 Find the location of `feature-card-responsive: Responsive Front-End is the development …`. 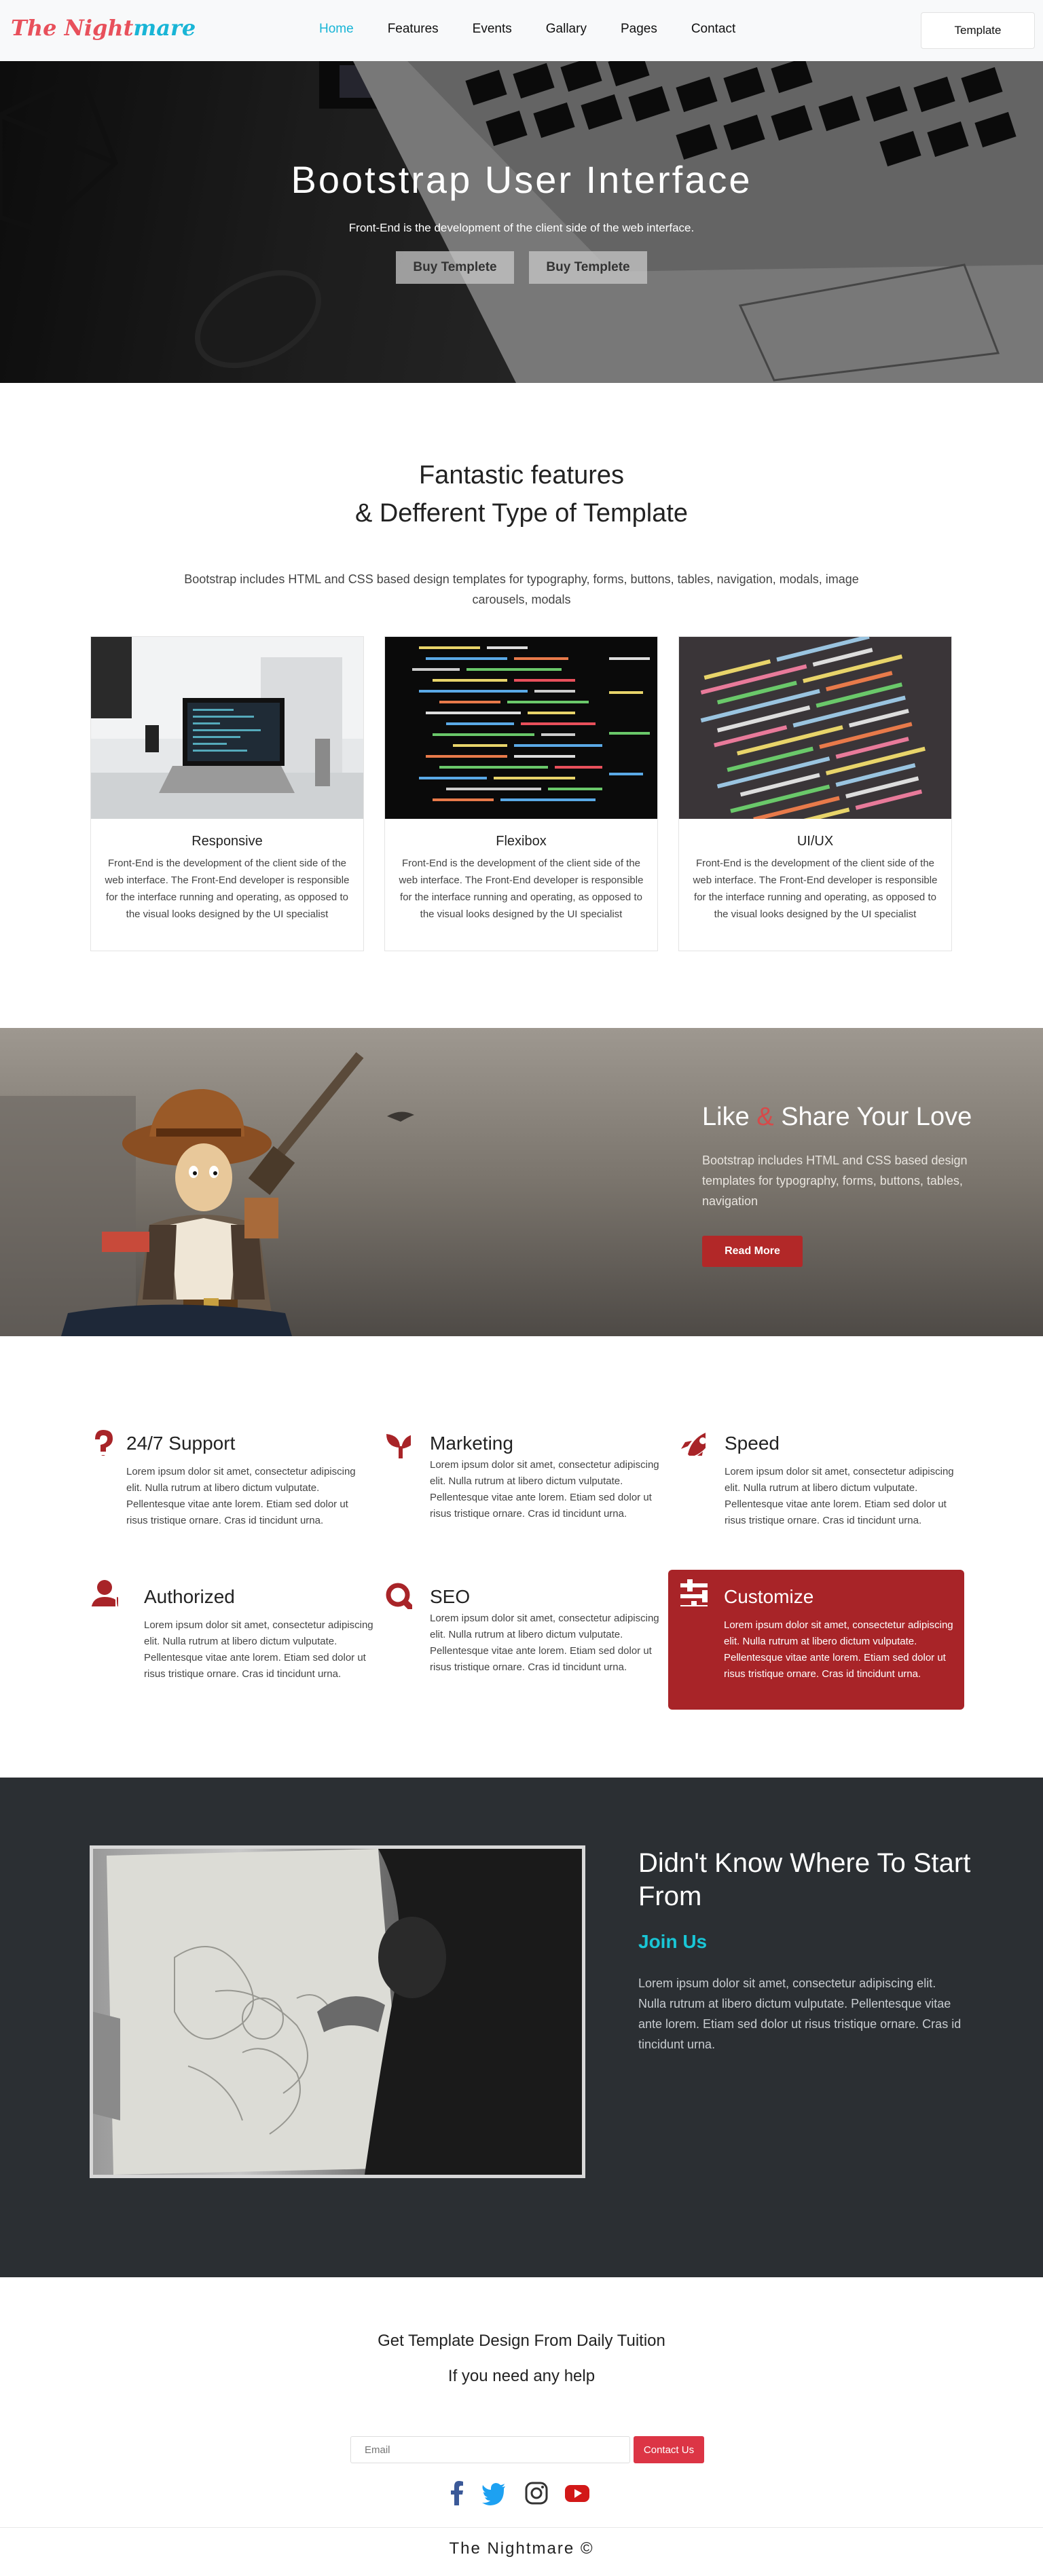

feature-card-responsive: Responsive Front-End is the development … is located at coordinates (227, 793).